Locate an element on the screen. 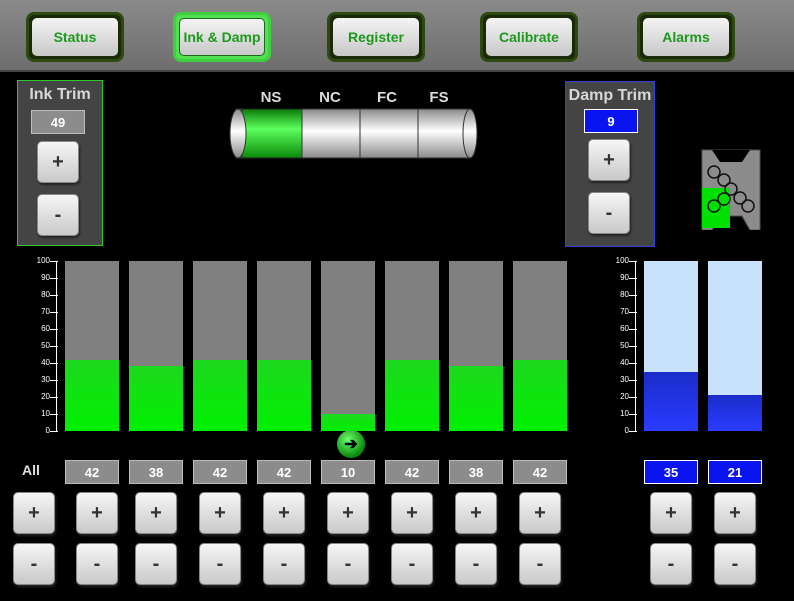 This screenshot has width=794, height=601. cylinder-segment-ns is located at coordinates (272, 133).